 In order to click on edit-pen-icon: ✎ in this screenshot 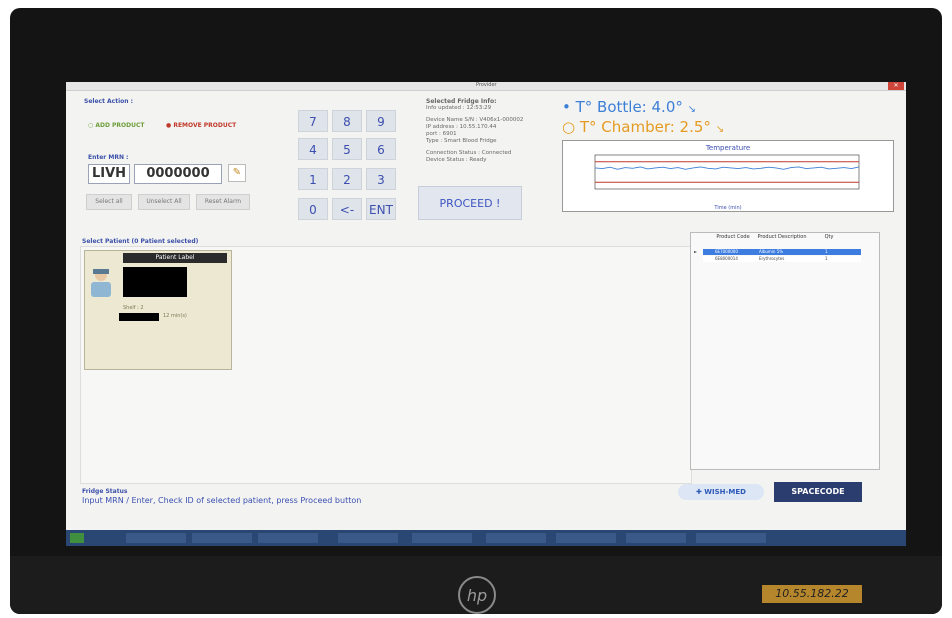, I will do `click(237, 173)`.